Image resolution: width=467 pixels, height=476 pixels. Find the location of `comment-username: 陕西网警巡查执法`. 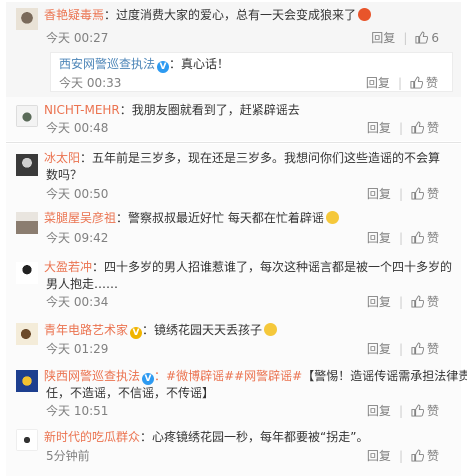

comment-username: 陕西网警巡查执法 is located at coordinates (92, 376).